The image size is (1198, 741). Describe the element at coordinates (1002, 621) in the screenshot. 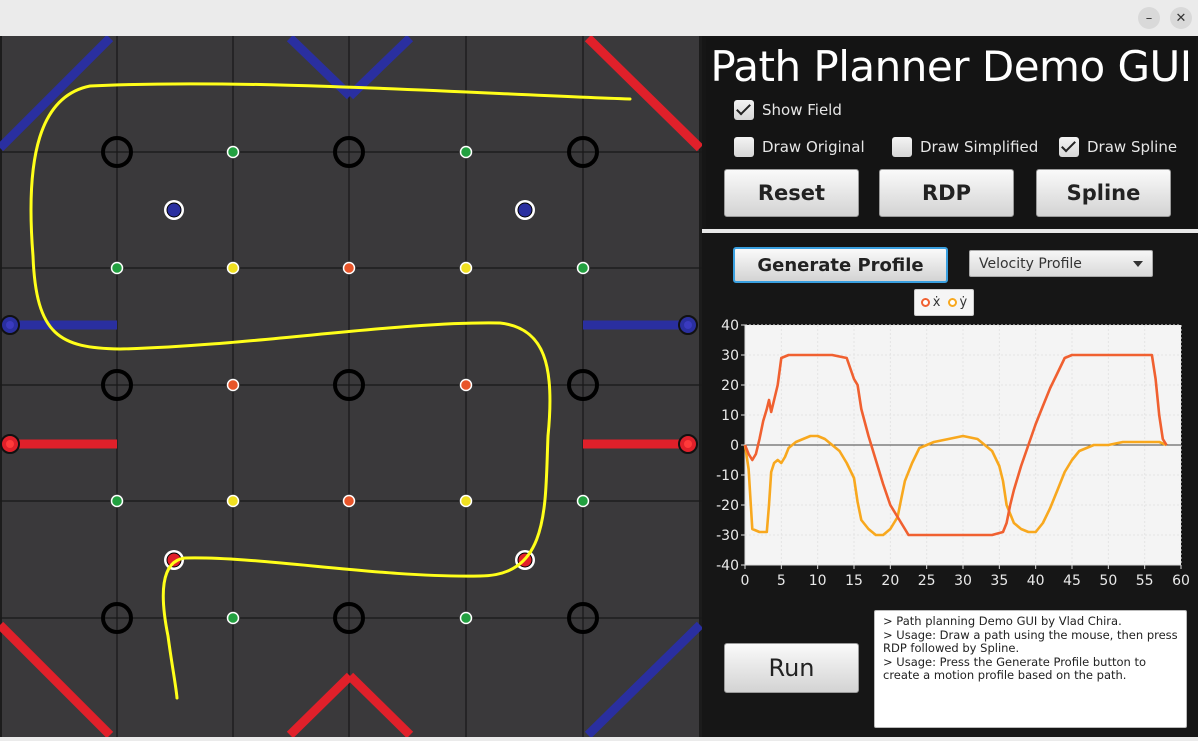

I see `console-line: > Path planning Demo GUI by Vlad Chira.` at that location.